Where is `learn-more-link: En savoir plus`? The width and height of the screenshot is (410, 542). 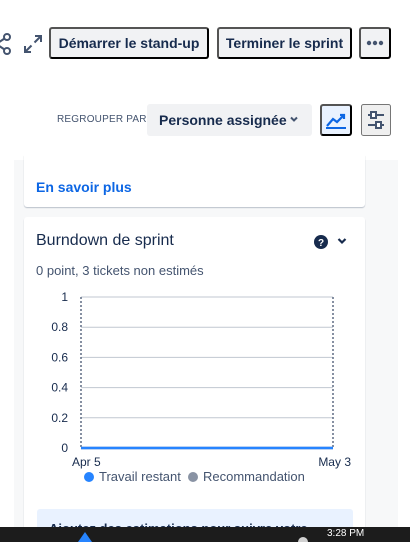 learn-more-link: En savoir plus is located at coordinates (84, 187).